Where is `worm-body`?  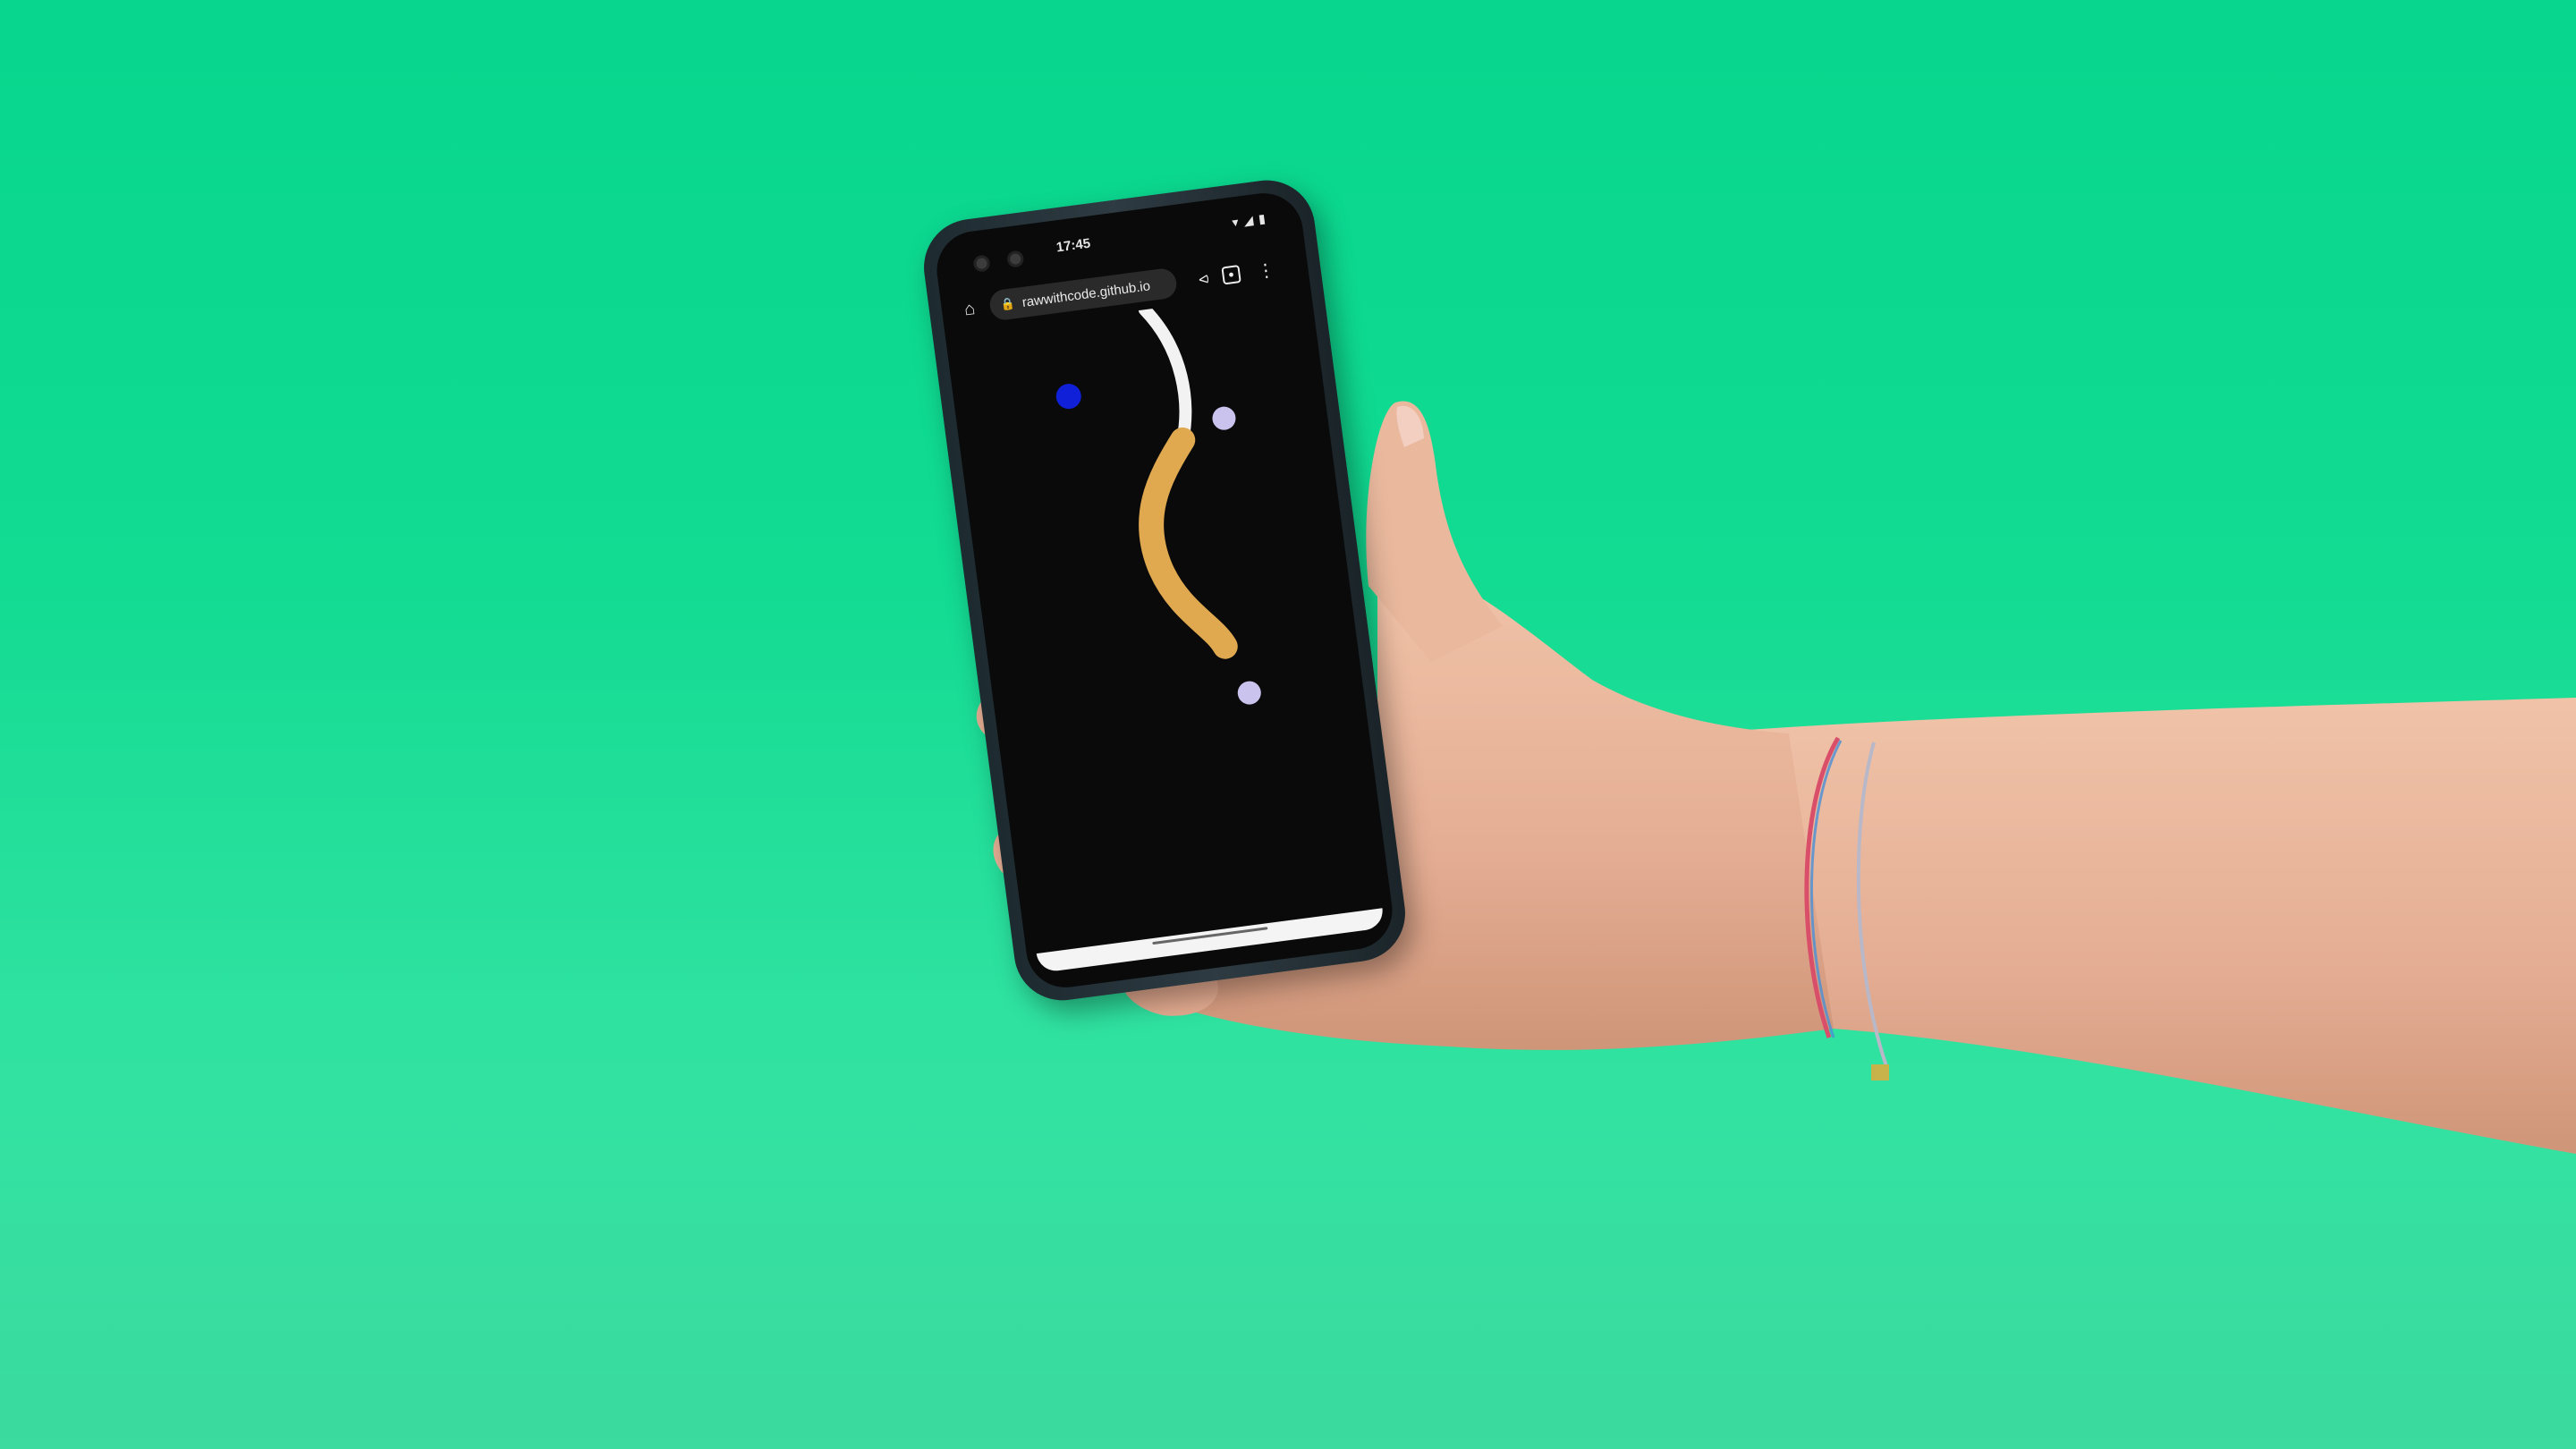
worm-body is located at coordinates (1188, 543).